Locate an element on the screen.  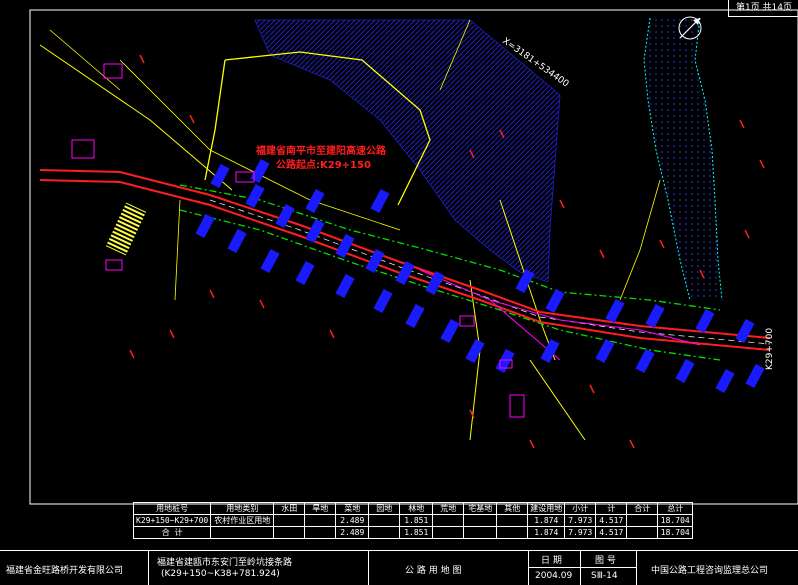
route-title-line2: 公路起点:K29+150 is located at coordinates (323, 164).